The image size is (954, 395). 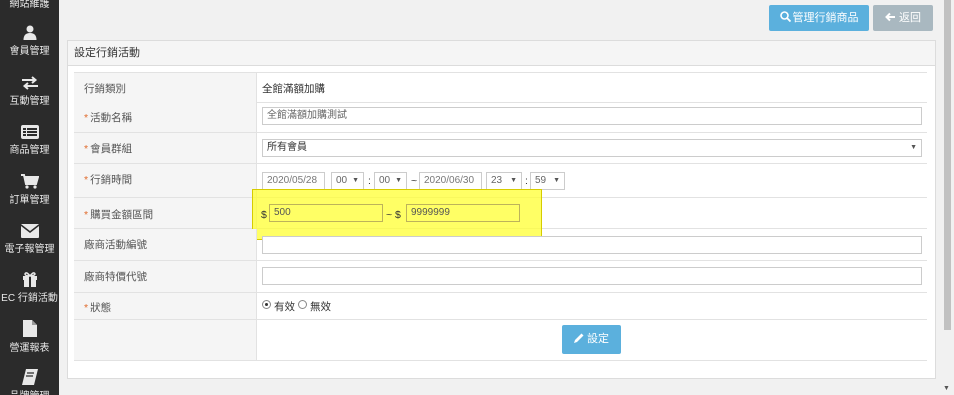 I want to click on amount-min-input: 500, so click(x=326, y=213).